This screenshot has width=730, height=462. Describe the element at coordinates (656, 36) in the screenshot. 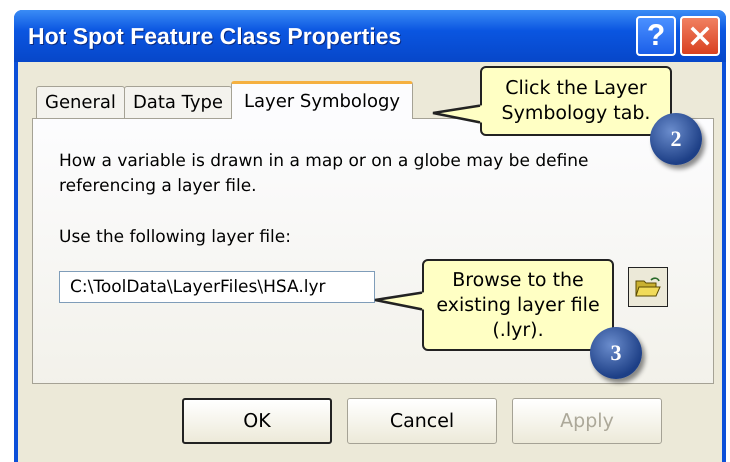

I see `help-button: ?` at that location.